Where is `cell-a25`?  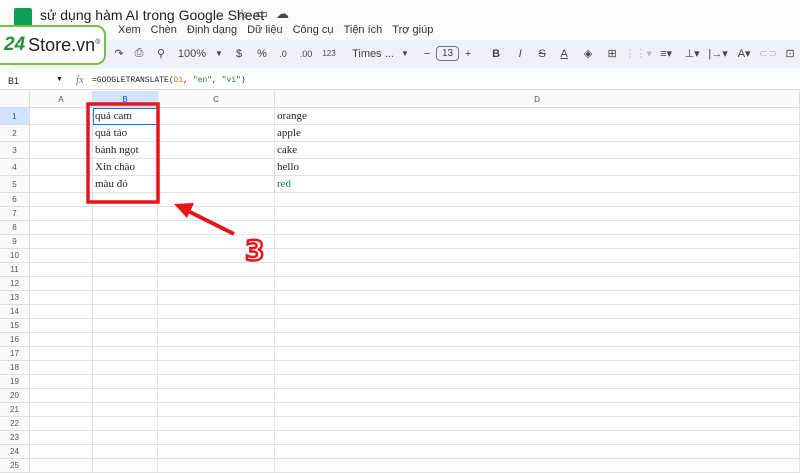
cell-a25 is located at coordinates (61, 466).